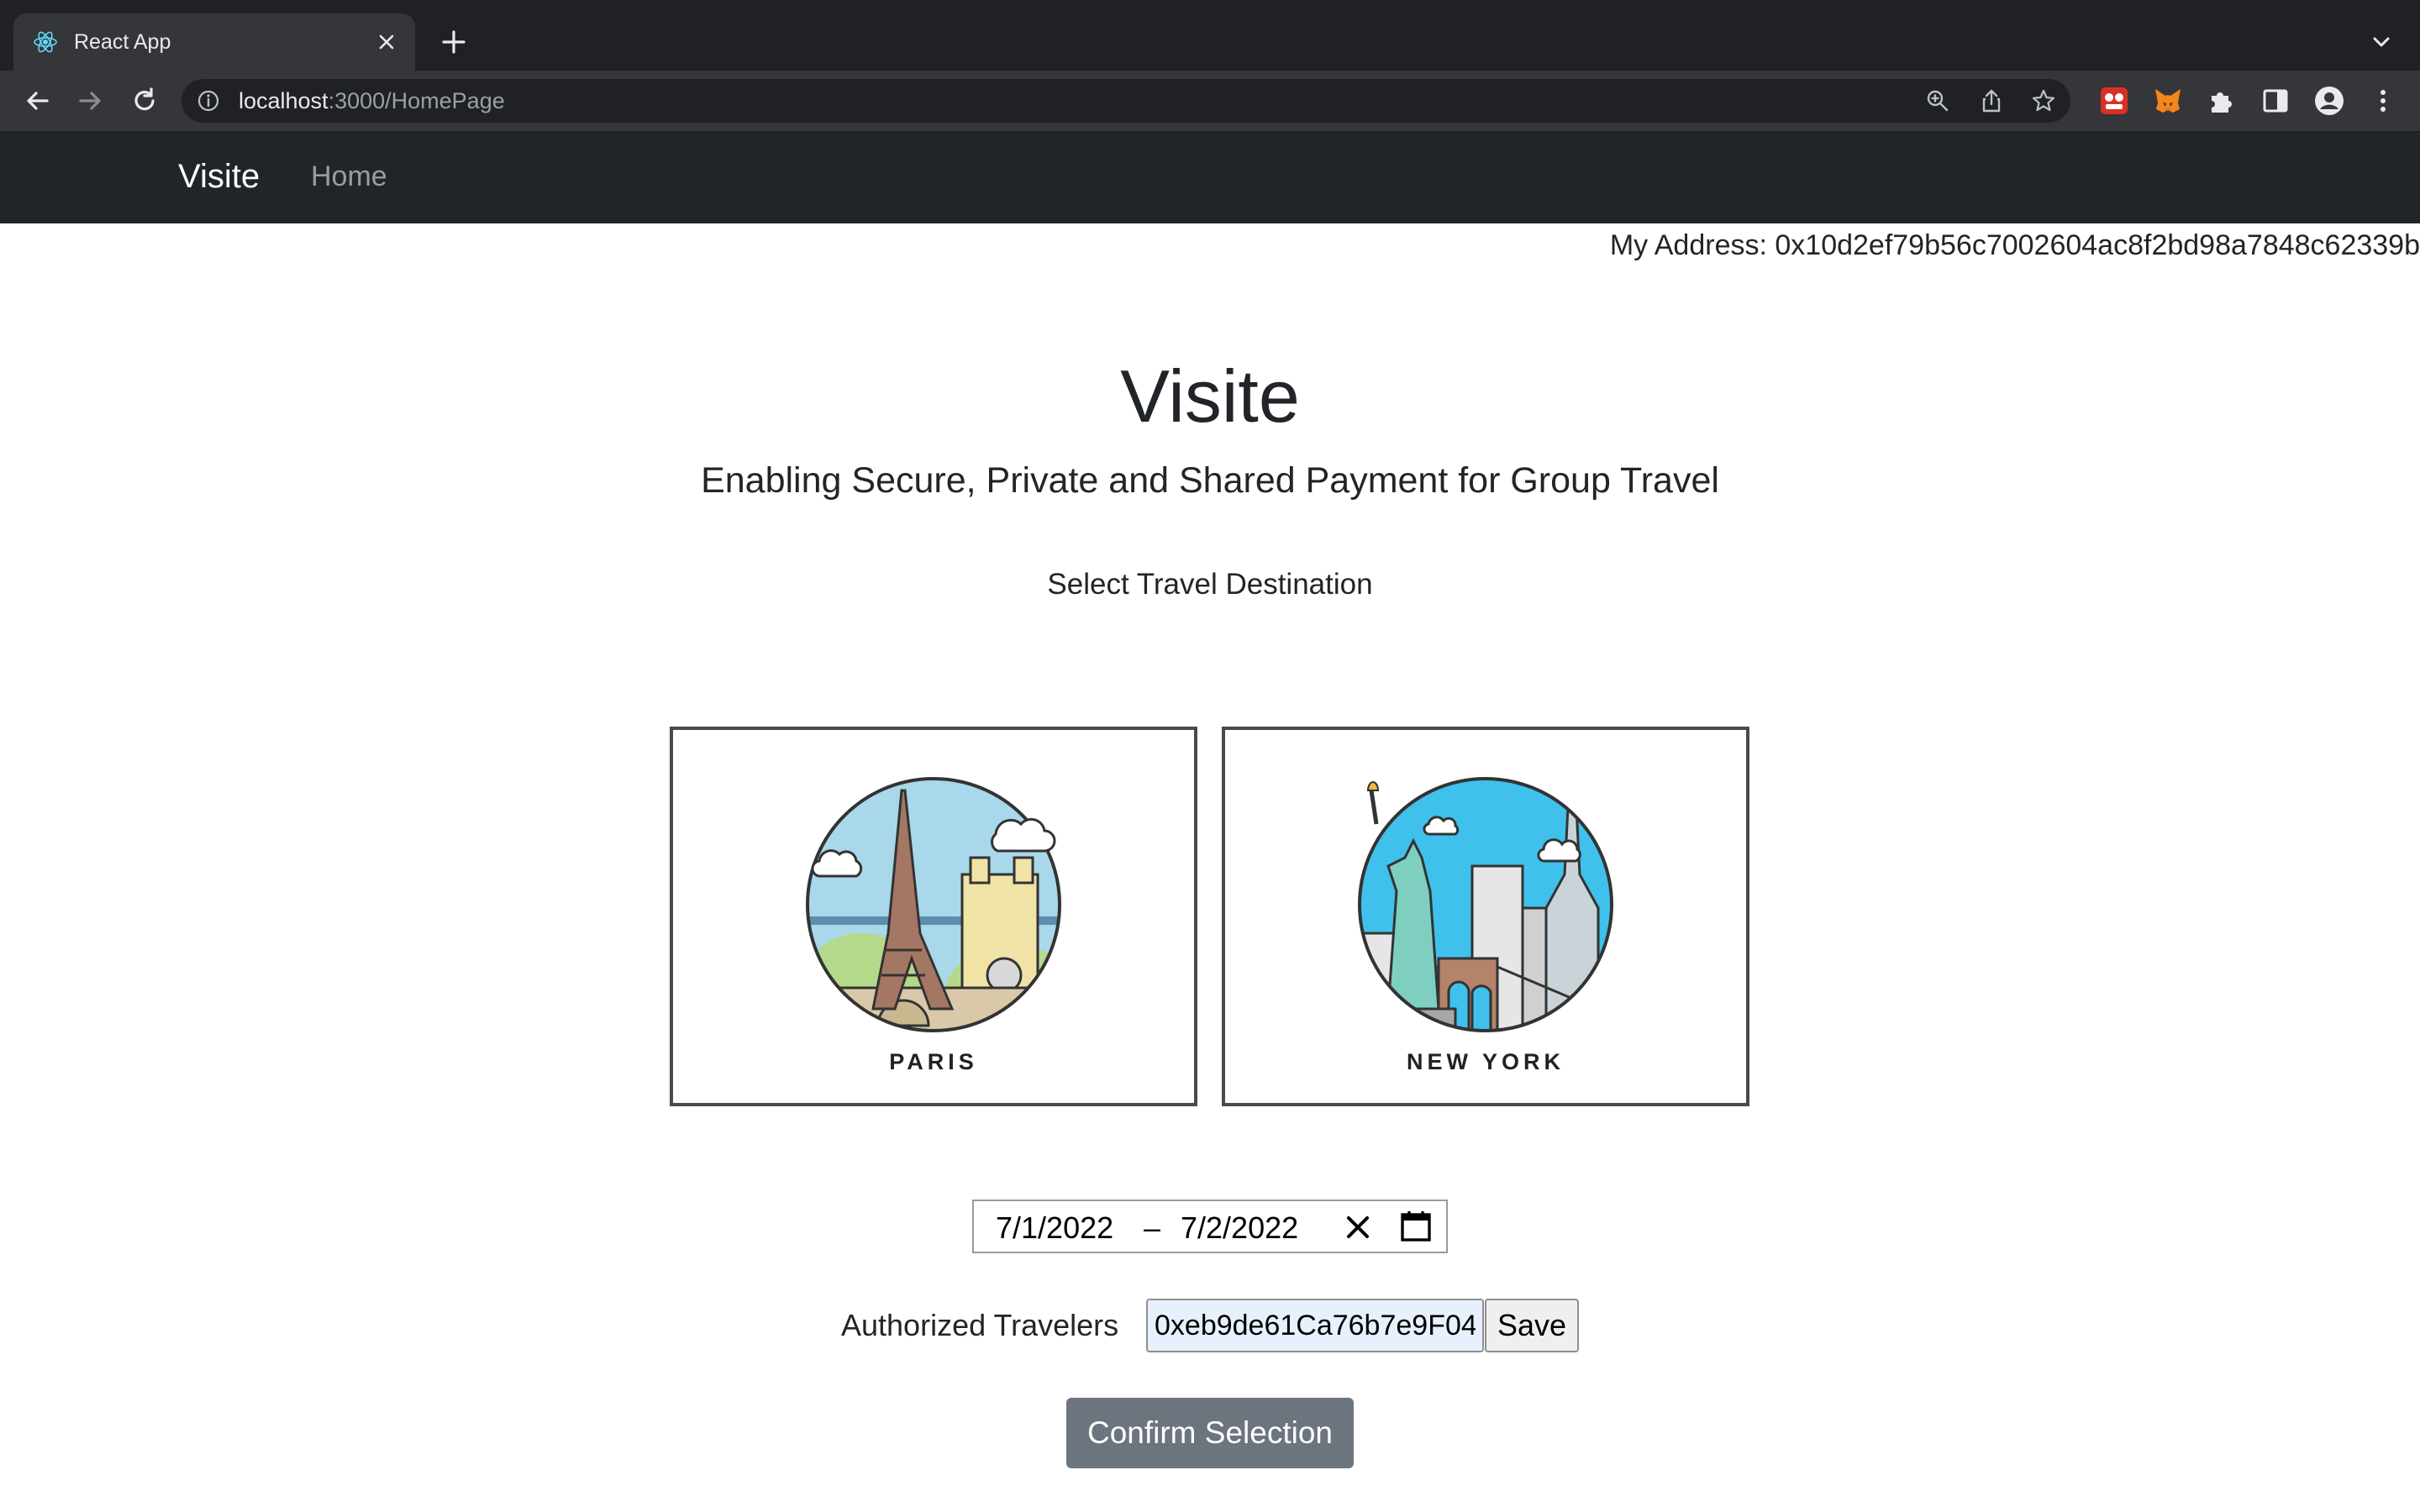 The height and width of the screenshot is (1512, 2420). I want to click on react-logo-icon, so click(45, 42).